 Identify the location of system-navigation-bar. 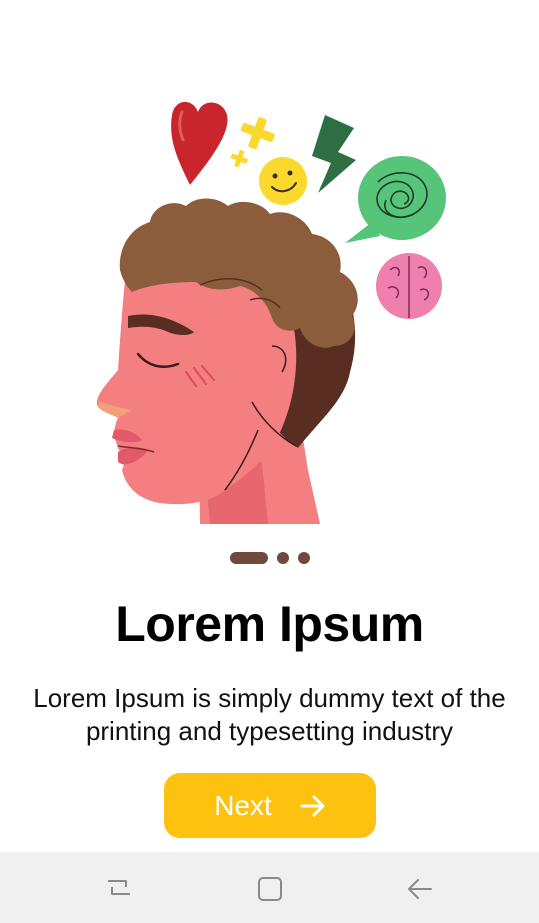
(269, 887).